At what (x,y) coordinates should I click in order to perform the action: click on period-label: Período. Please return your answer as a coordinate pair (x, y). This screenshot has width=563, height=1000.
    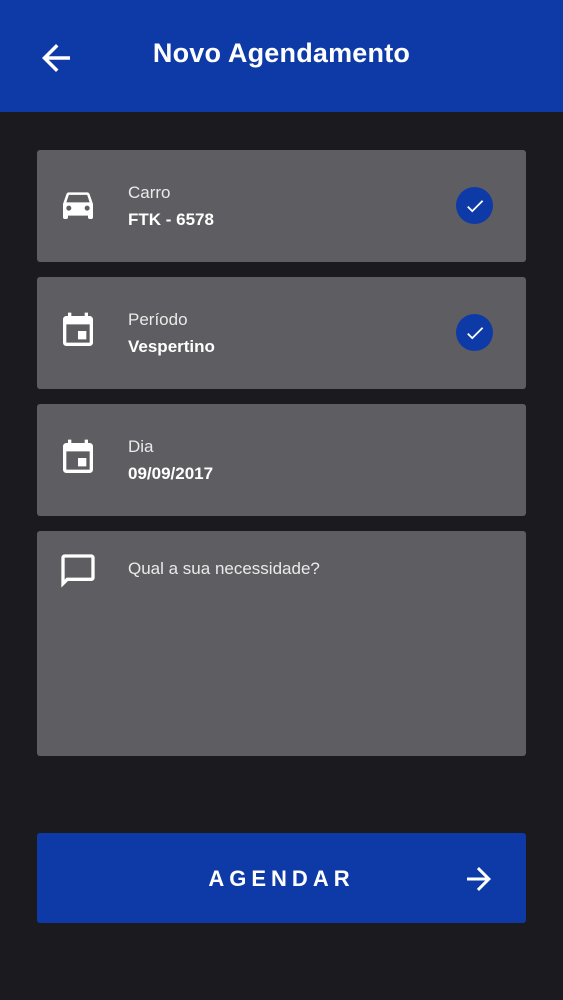
    Looking at the image, I should click on (158, 319).